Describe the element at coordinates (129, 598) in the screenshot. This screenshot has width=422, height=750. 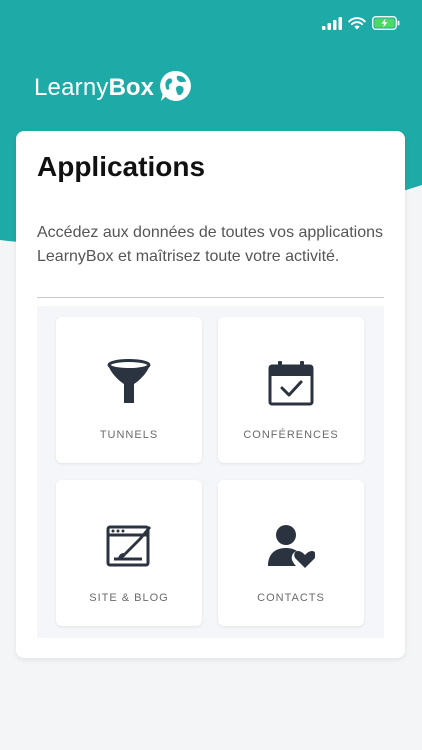
I see `tile-label: SITE & BLOG` at that location.